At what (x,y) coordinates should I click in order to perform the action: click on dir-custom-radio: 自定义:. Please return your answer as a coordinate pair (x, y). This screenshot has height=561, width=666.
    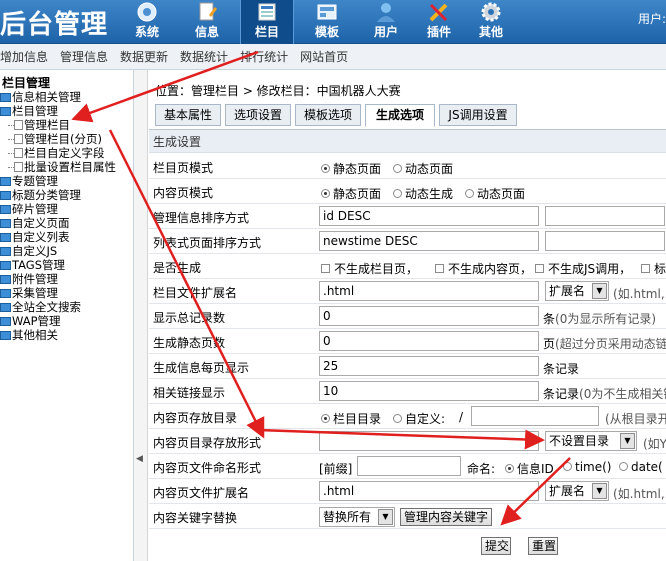
    Looking at the image, I should click on (419, 418).